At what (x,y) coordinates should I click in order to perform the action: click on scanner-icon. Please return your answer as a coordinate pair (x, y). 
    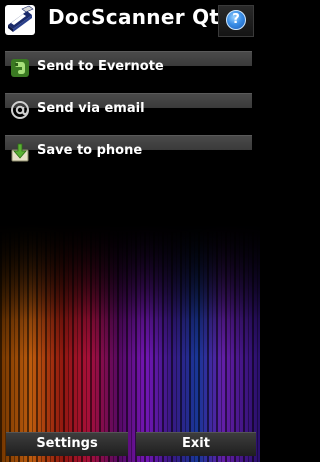
    Looking at the image, I should click on (20, 20).